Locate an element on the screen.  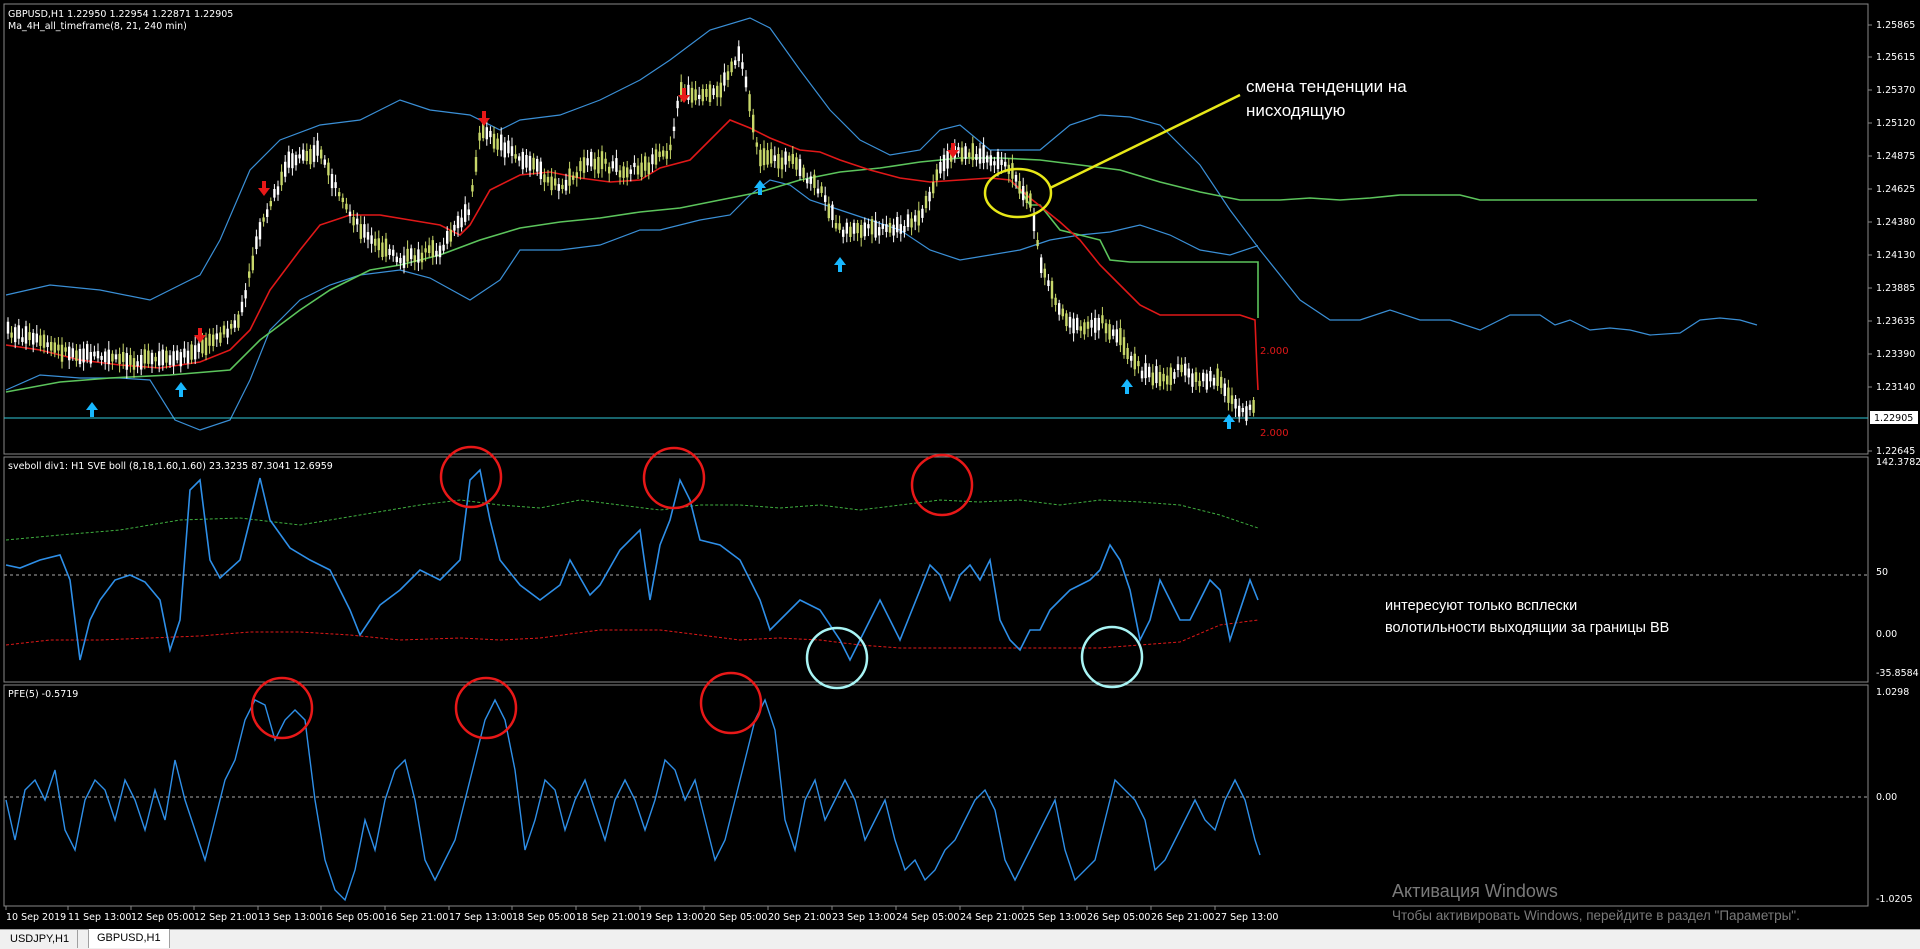
main-indicator-label: Ma_4H_all_timeframe(8, 21, 240 min) is located at coordinates (97, 26).